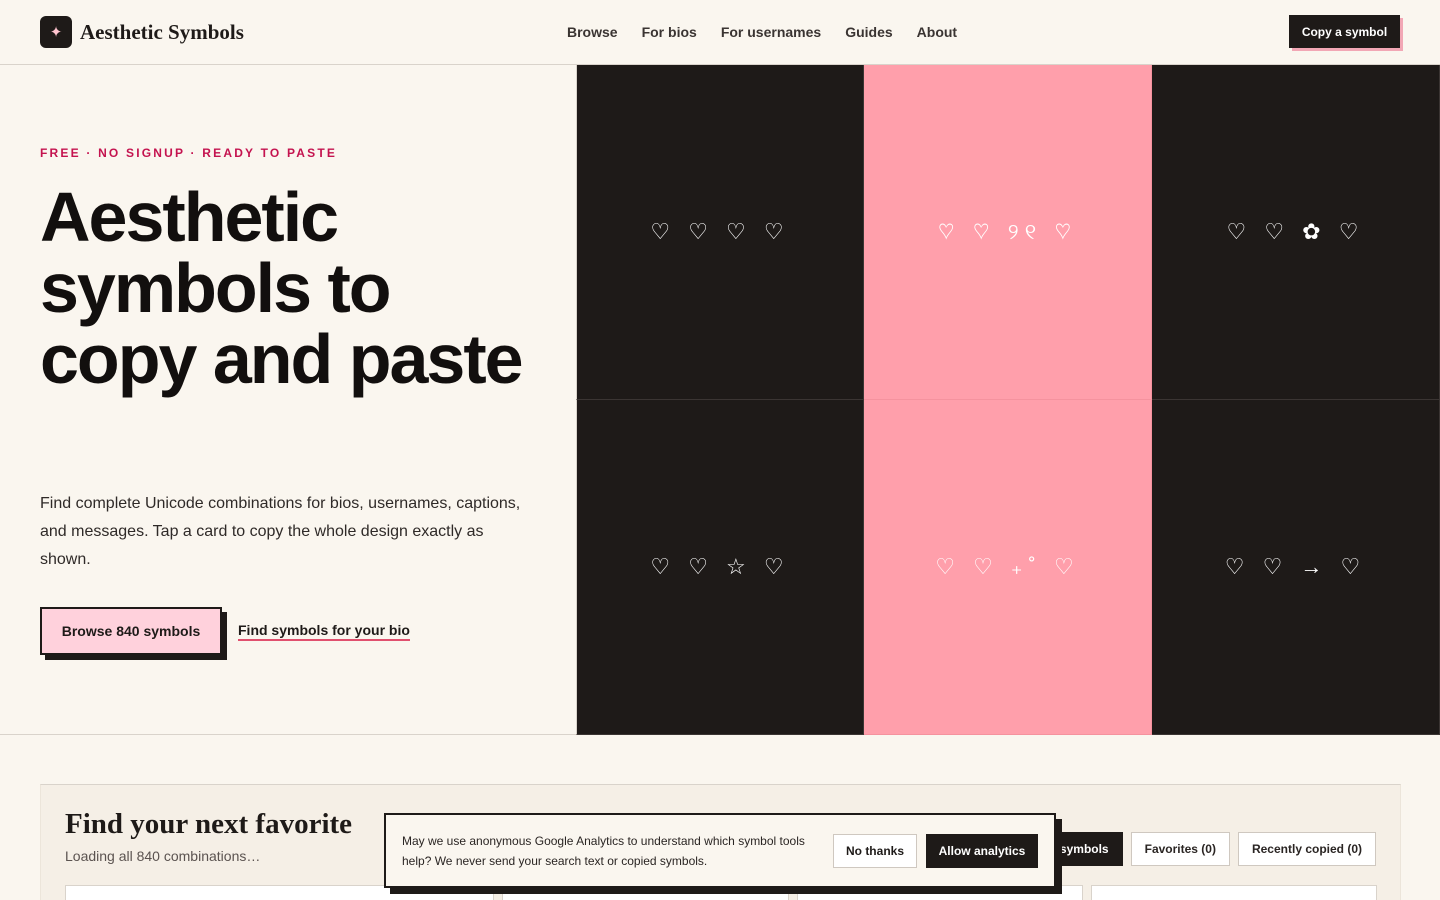  What do you see at coordinates (1296, 232) in the screenshot?
I see `symbol-tile: ♡ ♡ ✿ ♡` at bounding box center [1296, 232].